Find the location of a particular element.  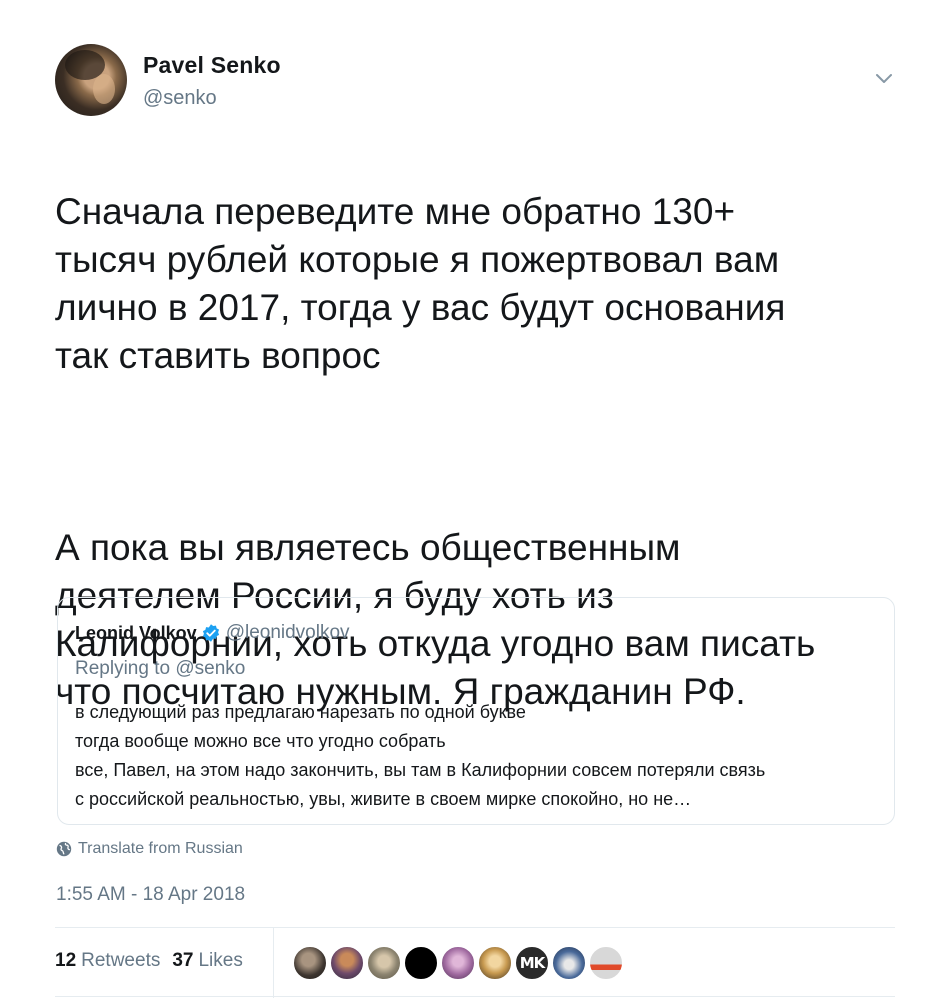

liker-avatar: MK is located at coordinates (532, 963).